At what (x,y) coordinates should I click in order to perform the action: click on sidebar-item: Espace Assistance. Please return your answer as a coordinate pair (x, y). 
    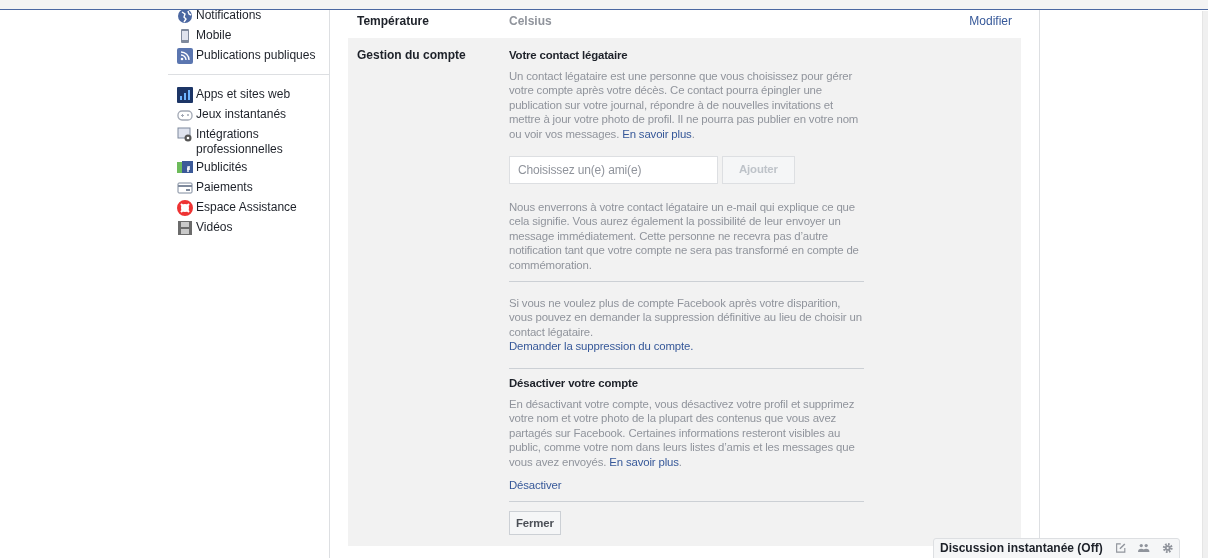
    Looking at the image, I should click on (256, 207).